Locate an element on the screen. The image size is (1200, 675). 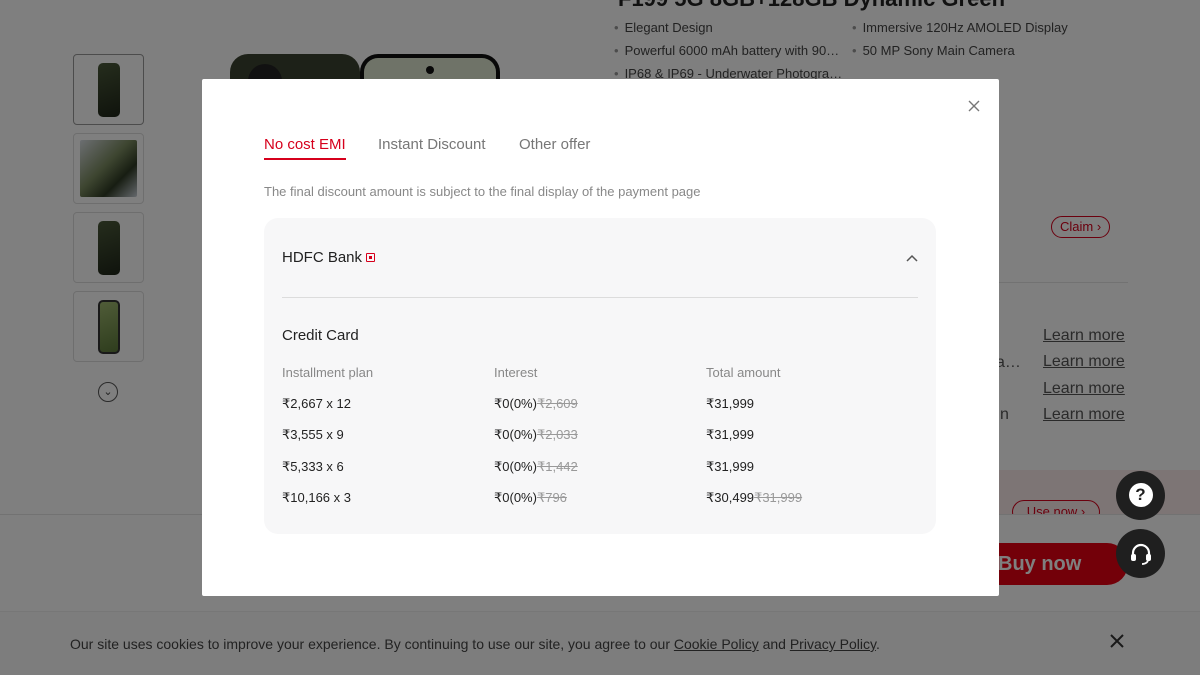
original-interest: ₹2,609 is located at coordinates (557, 403).